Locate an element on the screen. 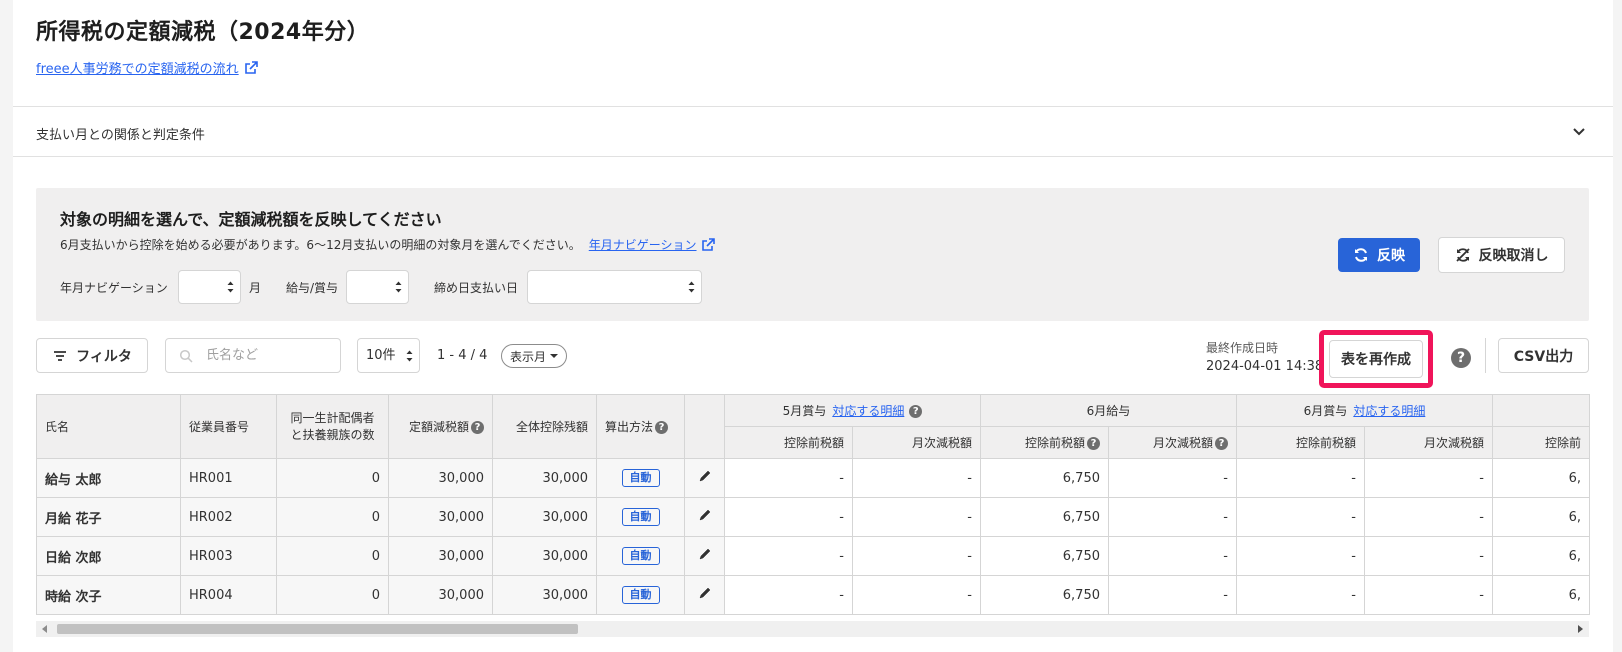 The image size is (1622, 652). pay-type-select is located at coordinates (377, 287).